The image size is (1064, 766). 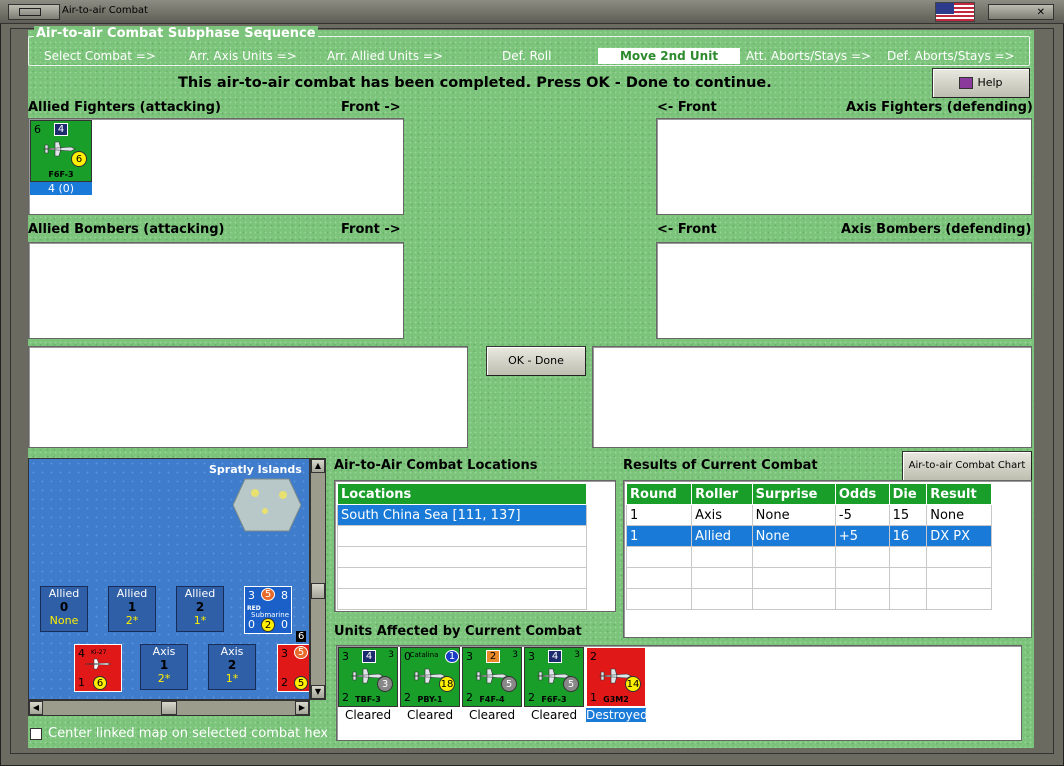 I want to click on axis-counter-2: 3 5 2 5, so click(x=293, y=668).